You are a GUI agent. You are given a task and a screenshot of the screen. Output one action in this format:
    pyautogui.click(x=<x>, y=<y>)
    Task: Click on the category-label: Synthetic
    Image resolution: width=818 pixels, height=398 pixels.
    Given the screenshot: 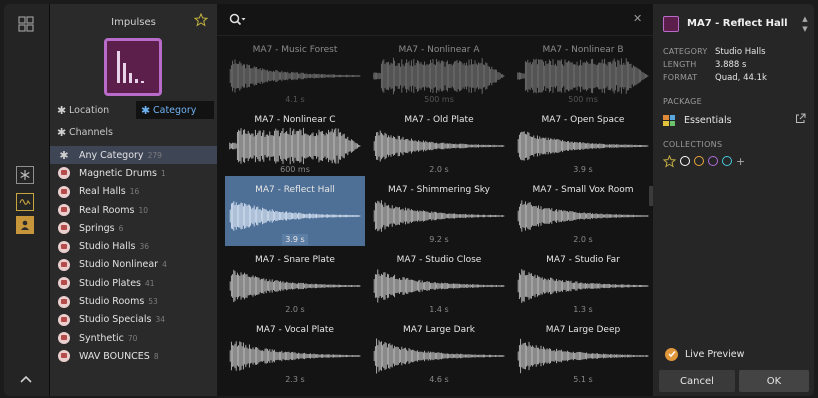 What is the action you would take?
    pyautogui.click(x=101, y=338)
    